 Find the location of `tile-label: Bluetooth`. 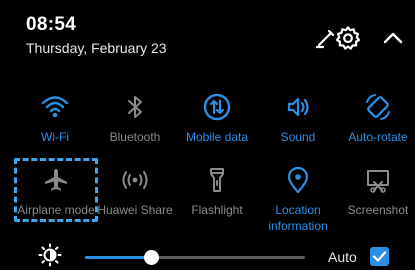

tile-label: Bluetooth is located at coordinates (135, 137).